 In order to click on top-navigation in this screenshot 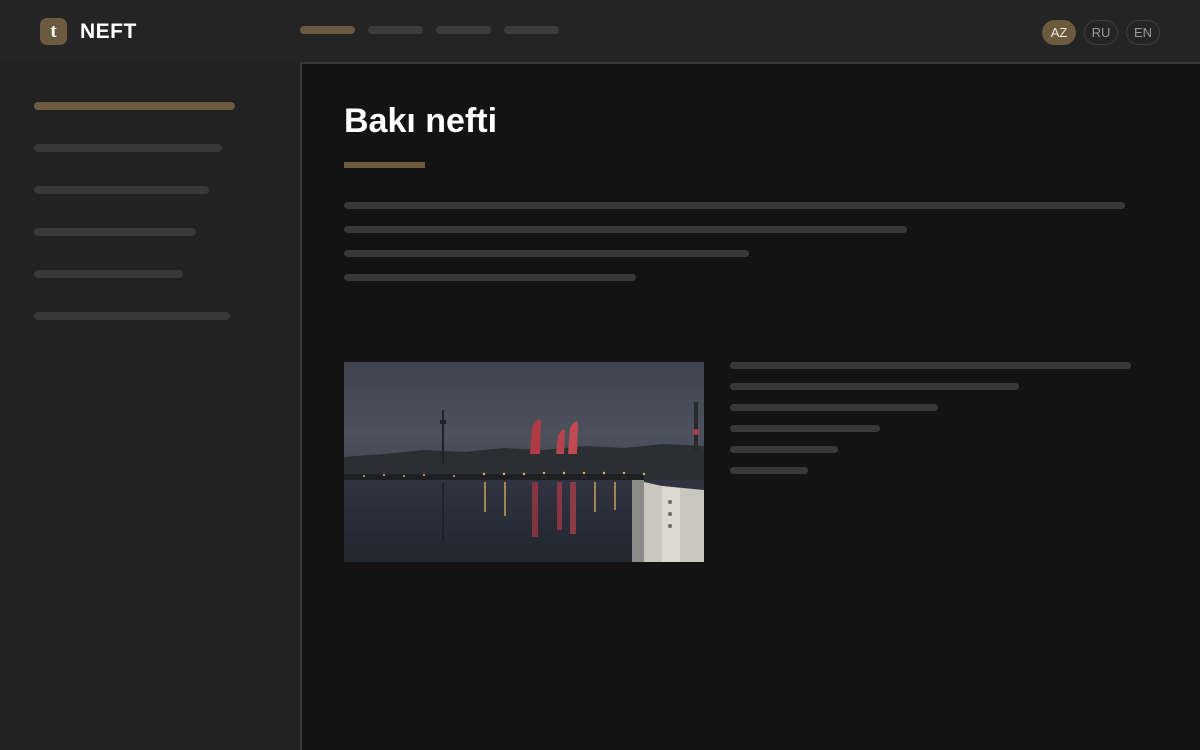, I will do `click(429, 30)`.